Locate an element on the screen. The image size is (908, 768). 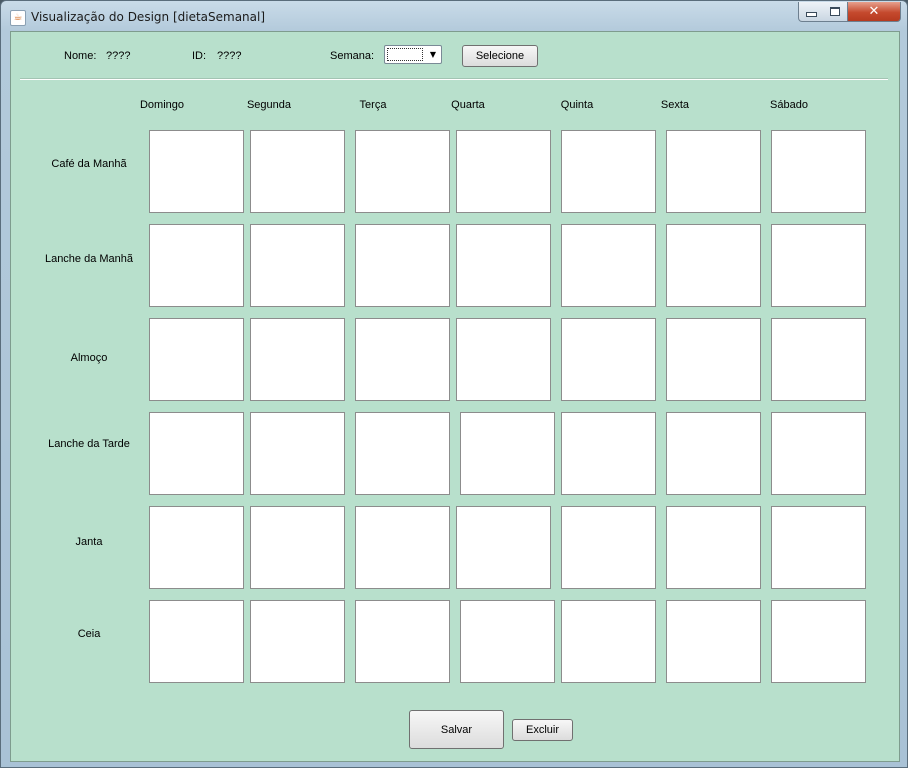
meal-label: Café da Manhã is located at coordinates (89, 164).